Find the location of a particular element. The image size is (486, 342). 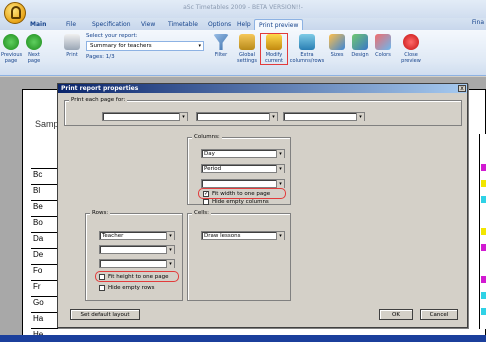

row-label: Bl is located at coordinates (37, 190).